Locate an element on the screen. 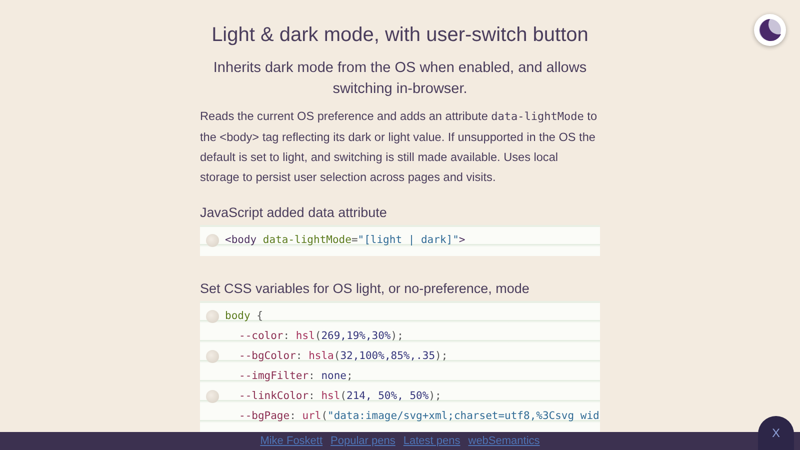 The image size is (800, 450). footer-link: webSemantics is located at coordinates (504, 441).